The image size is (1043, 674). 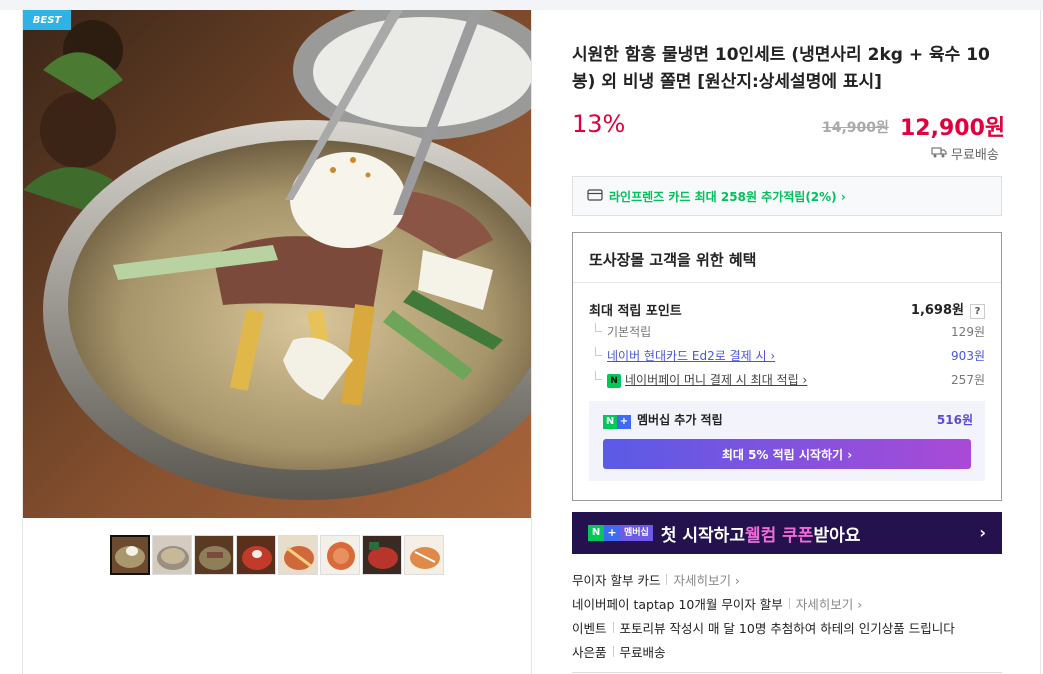 I want to click on nplus-icon: N +, so click(x=617, y=422).